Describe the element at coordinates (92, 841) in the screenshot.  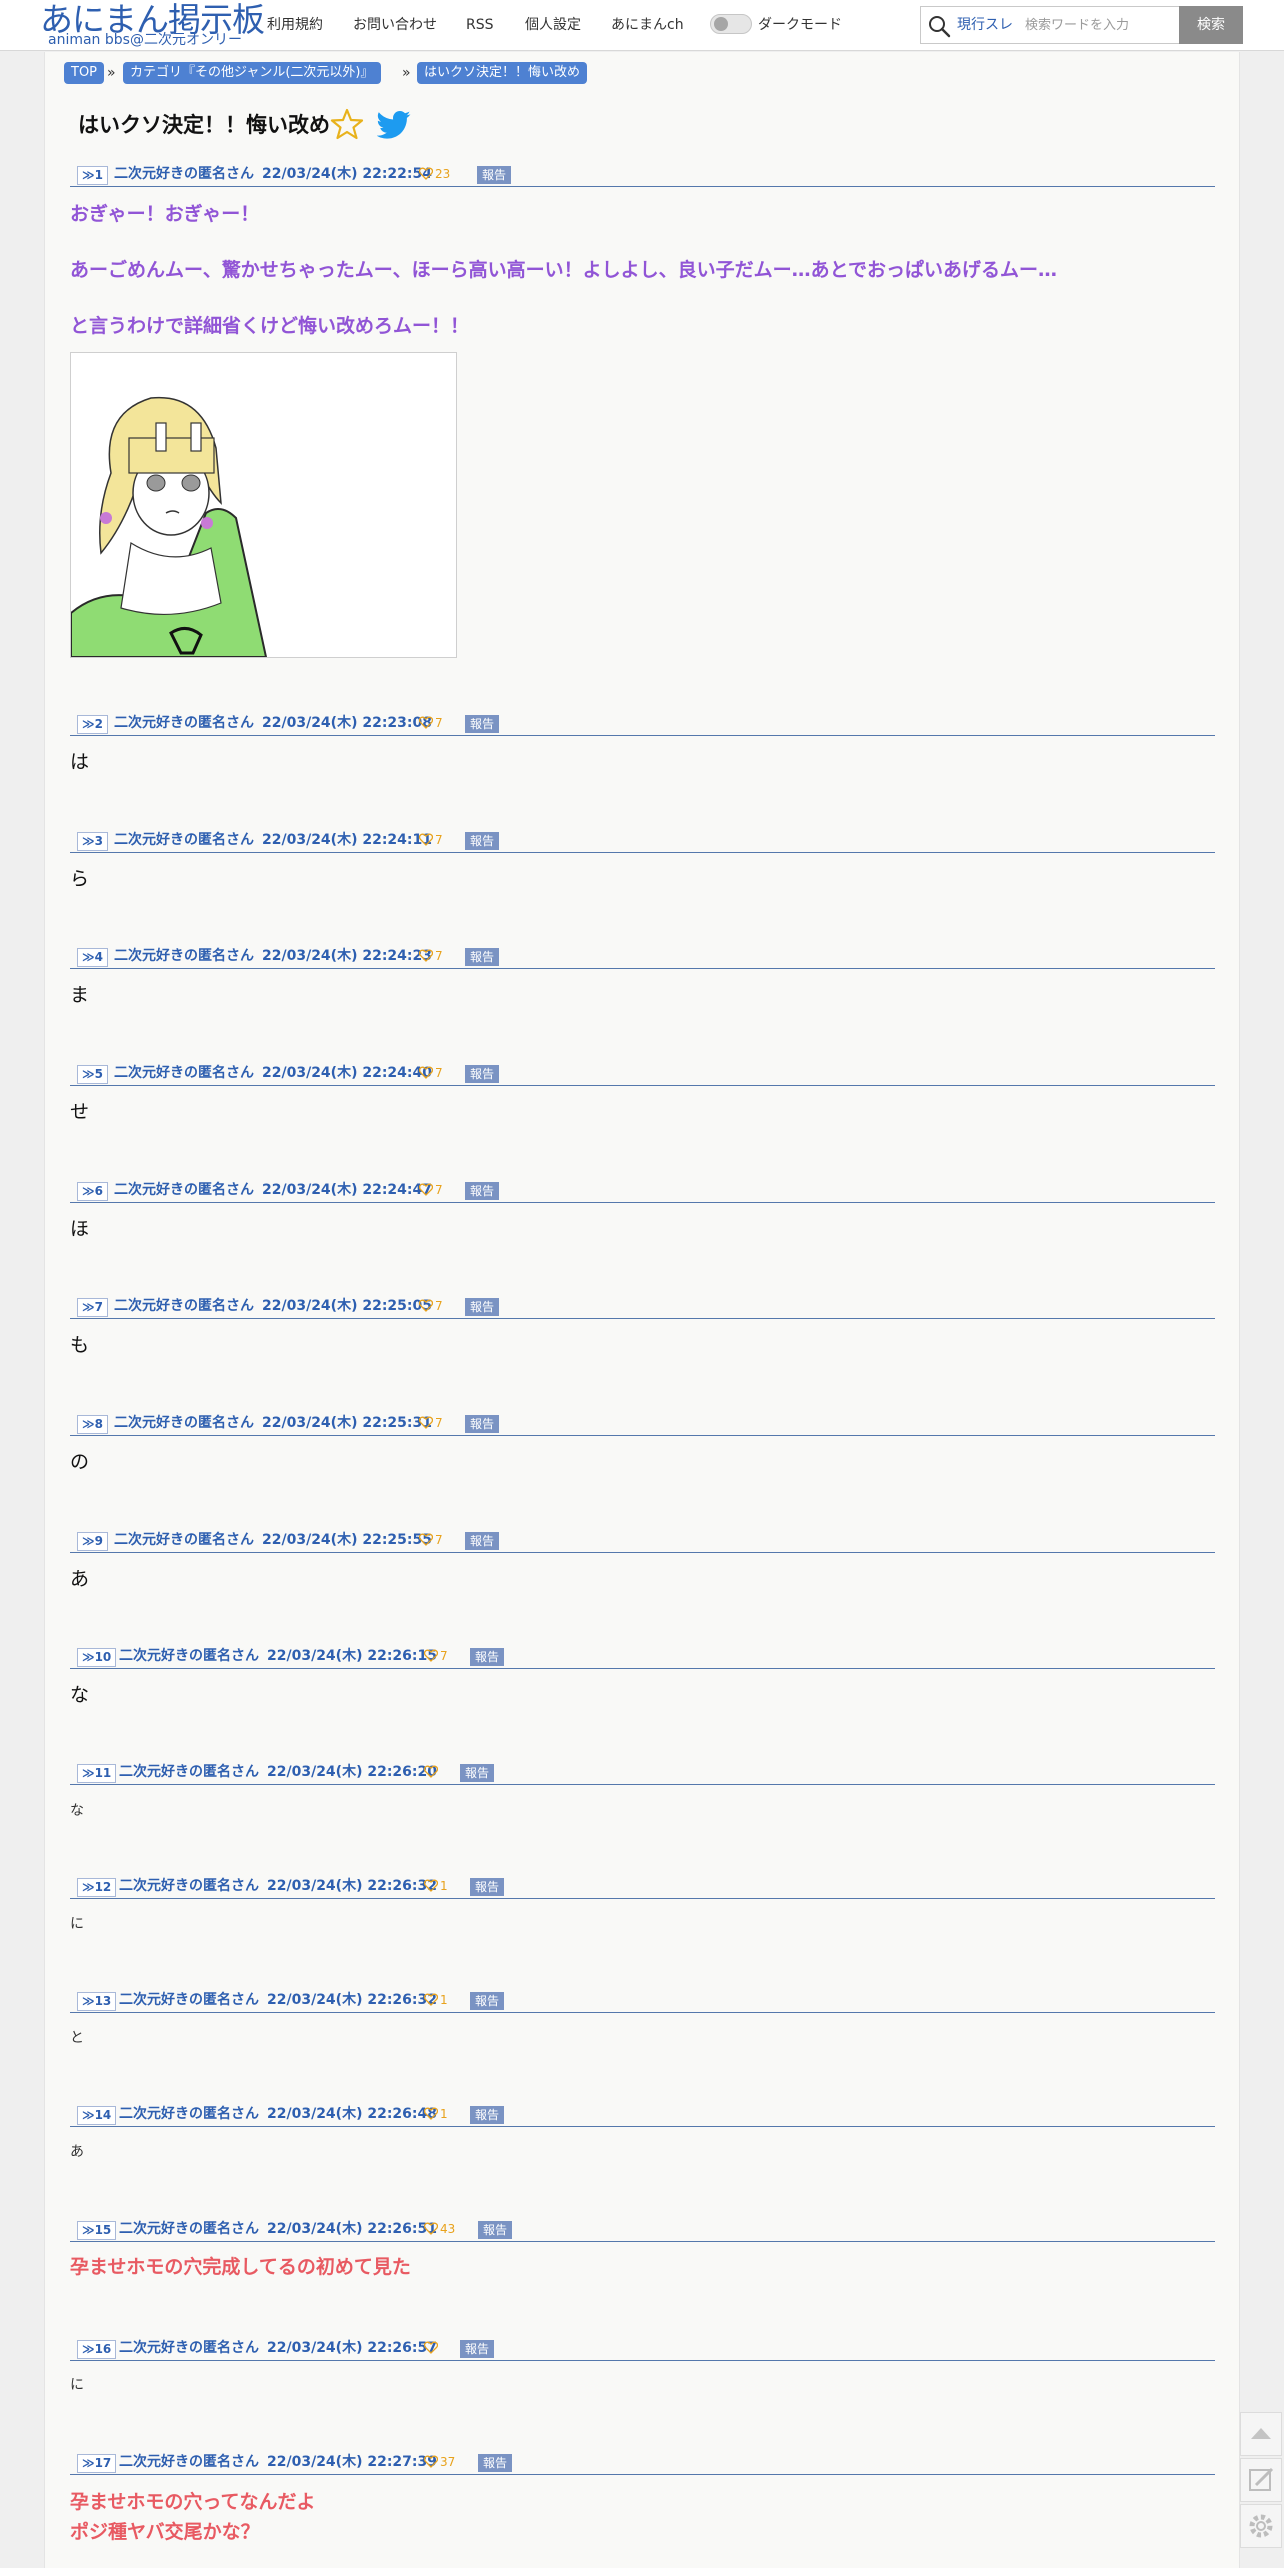
I see `post-number: ≫3` at that location.